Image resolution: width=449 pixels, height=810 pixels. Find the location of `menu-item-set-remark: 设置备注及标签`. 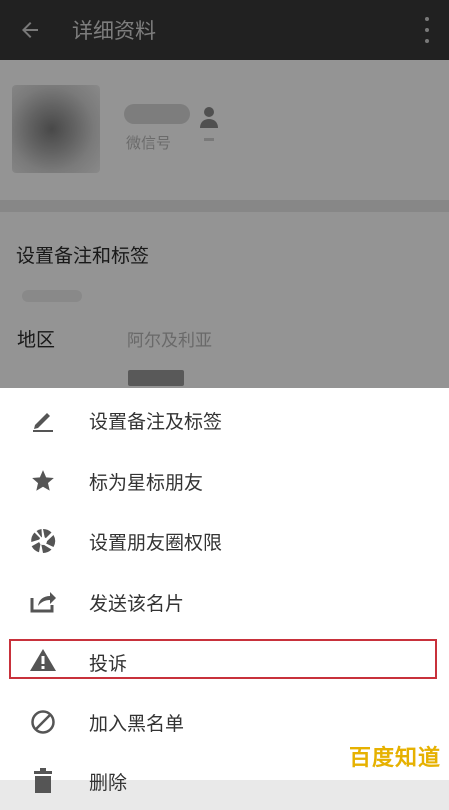

menu-item-set-remark: 设置备注及标签 is located at coordinates (224, 419).